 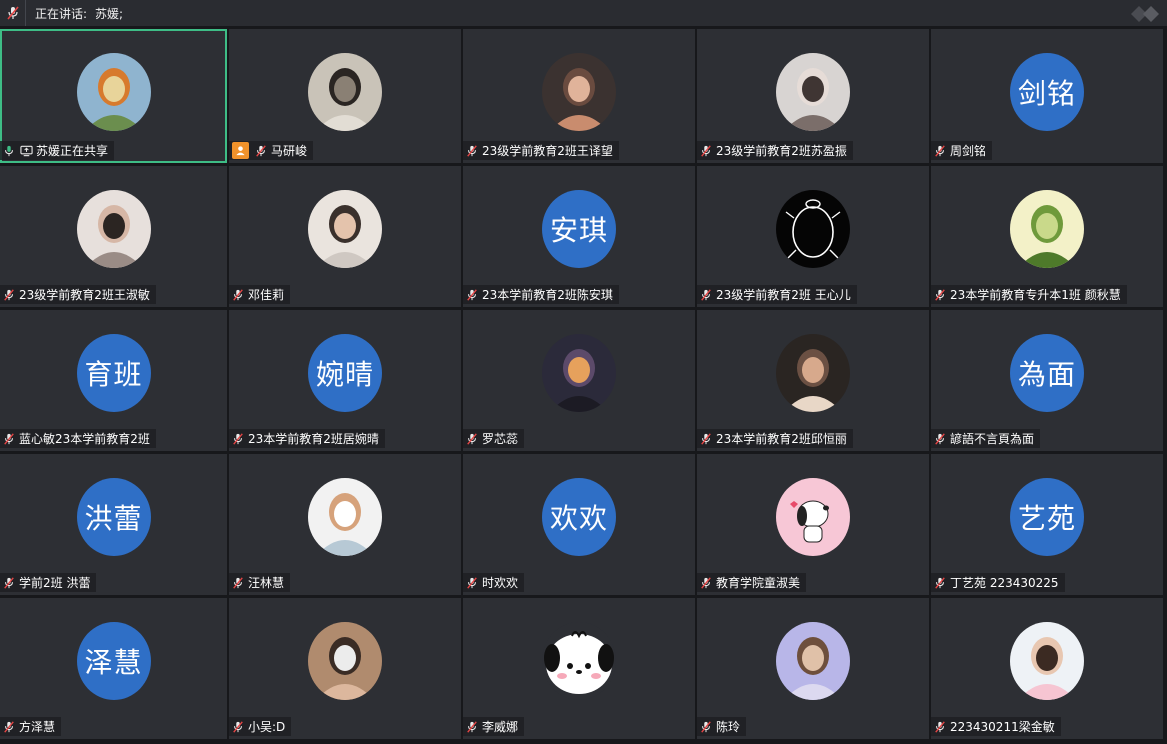 I want to click on participant-tile: 23本学前教育2班邱恒丽, so click(x=813, y=380).